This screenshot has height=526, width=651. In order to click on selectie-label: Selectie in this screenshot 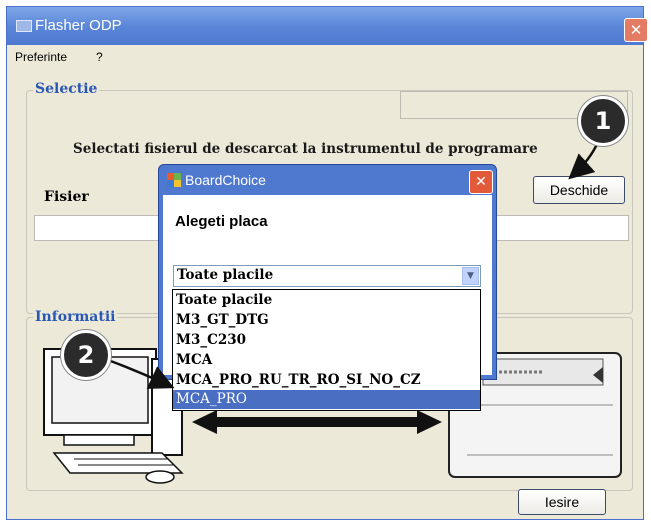, I will do `click(66, 89)`.